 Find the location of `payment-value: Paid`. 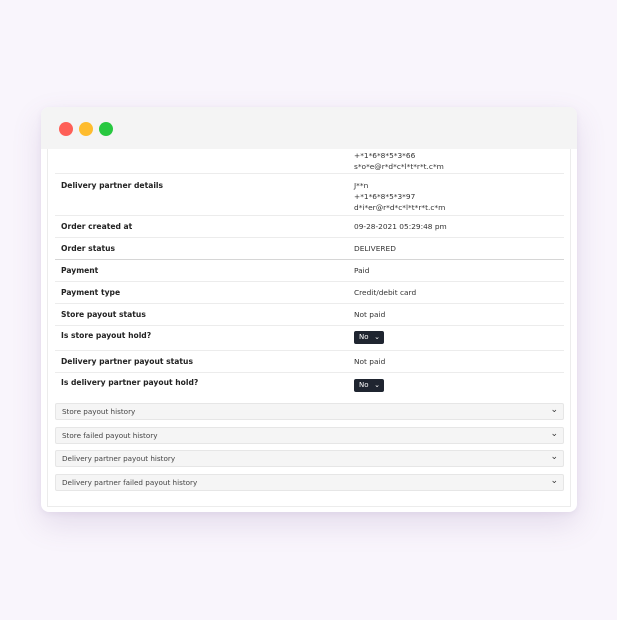

payment-value: Paid is located at coordinates (362, 270).